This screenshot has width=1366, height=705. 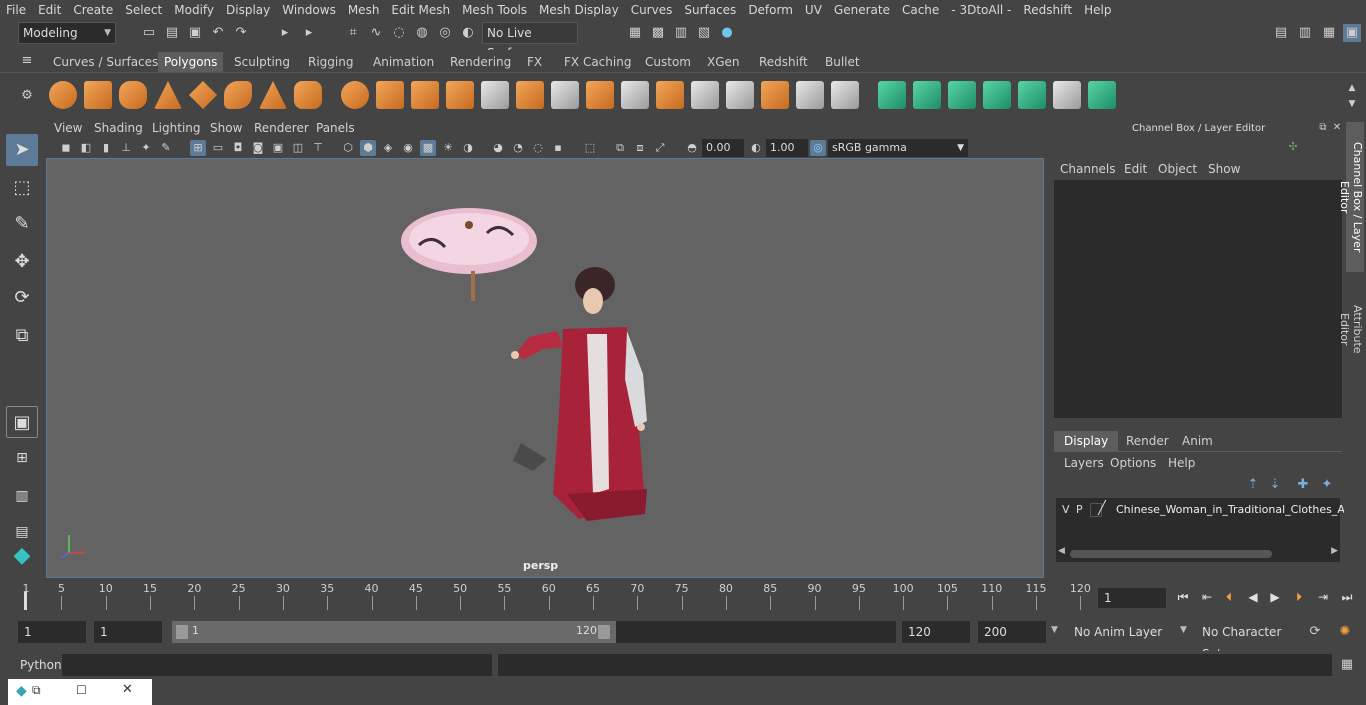 What do you see at coordinates (787, 148) in the screenshot?
I see `gamma-field: 1.00` at bounding box center [787, 148].